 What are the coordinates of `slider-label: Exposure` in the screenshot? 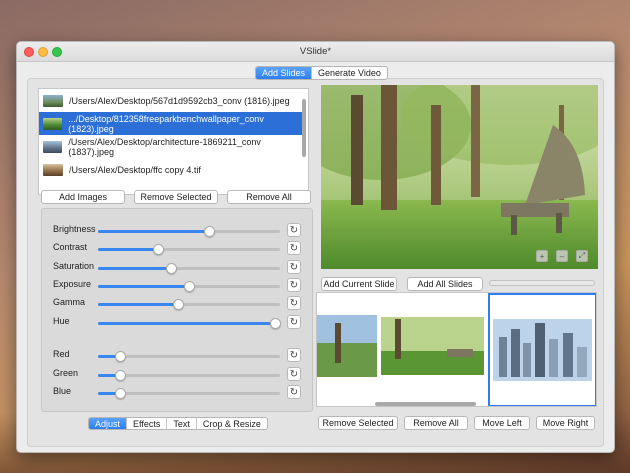 It's located at (72, 284).